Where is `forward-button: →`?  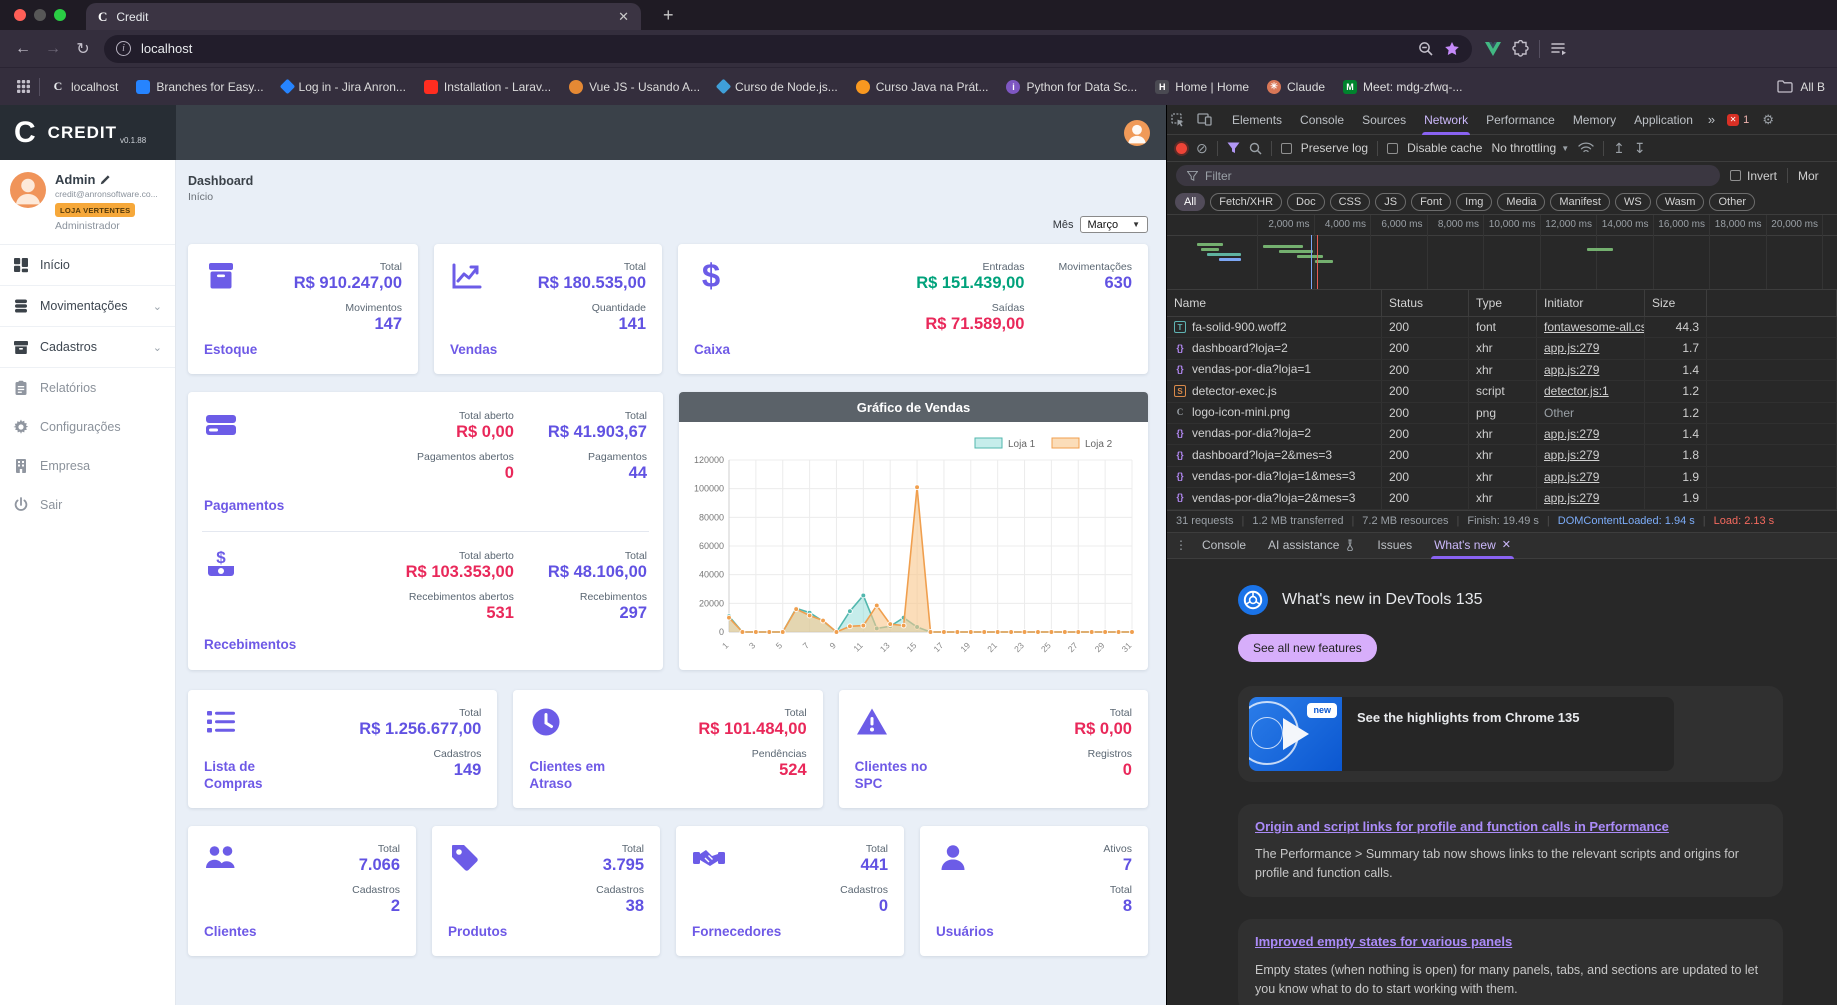 forward-button: → is located at coordinates (53, 49).